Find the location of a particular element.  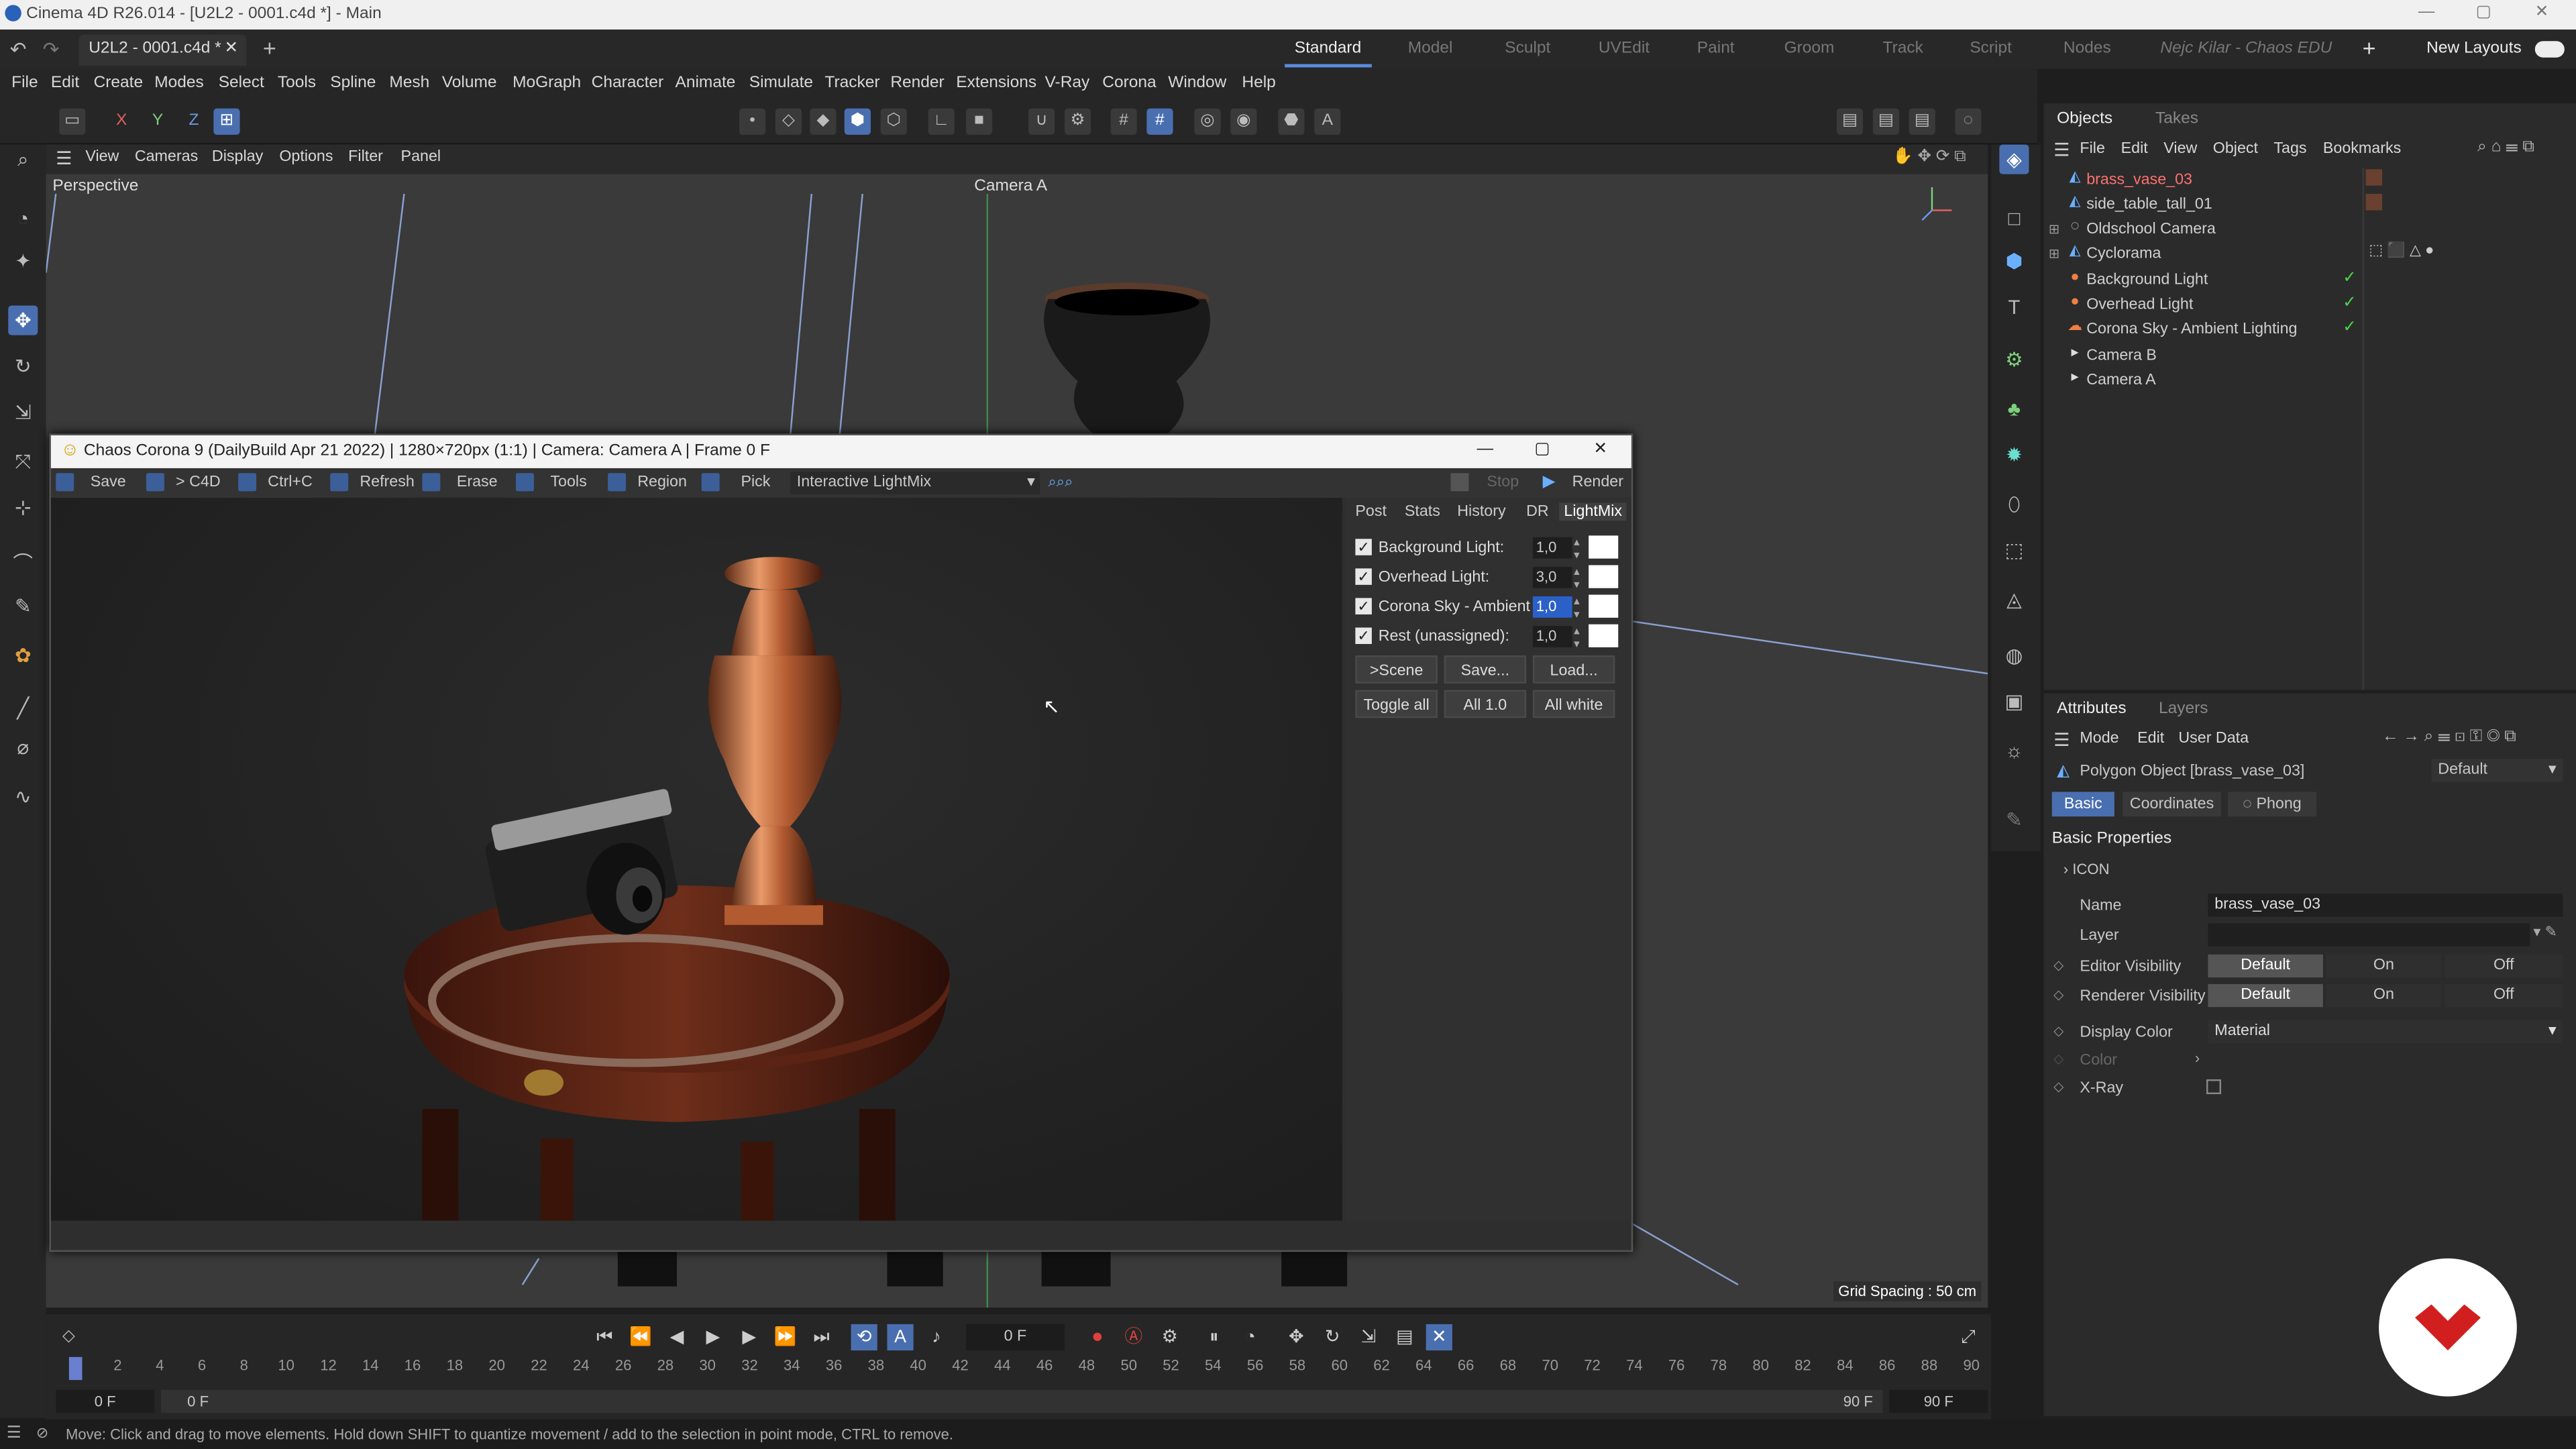

expand-icon: ⊞ is located at coordinates (2054, 229).